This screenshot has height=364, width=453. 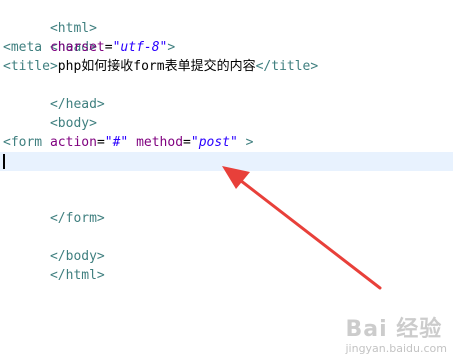 I want to click on red-arrow-icon, so click(x=302, y=228).